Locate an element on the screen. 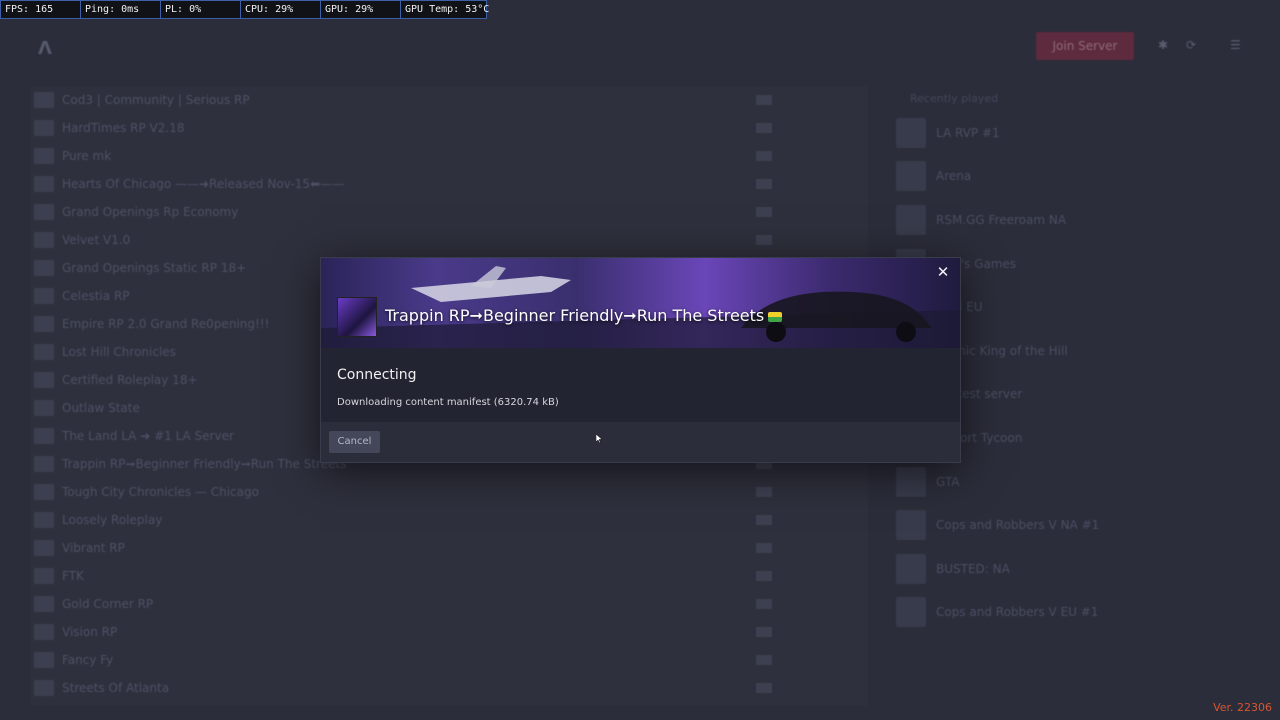  dialog-footer: Cancel is located at coordinates (640, 442).